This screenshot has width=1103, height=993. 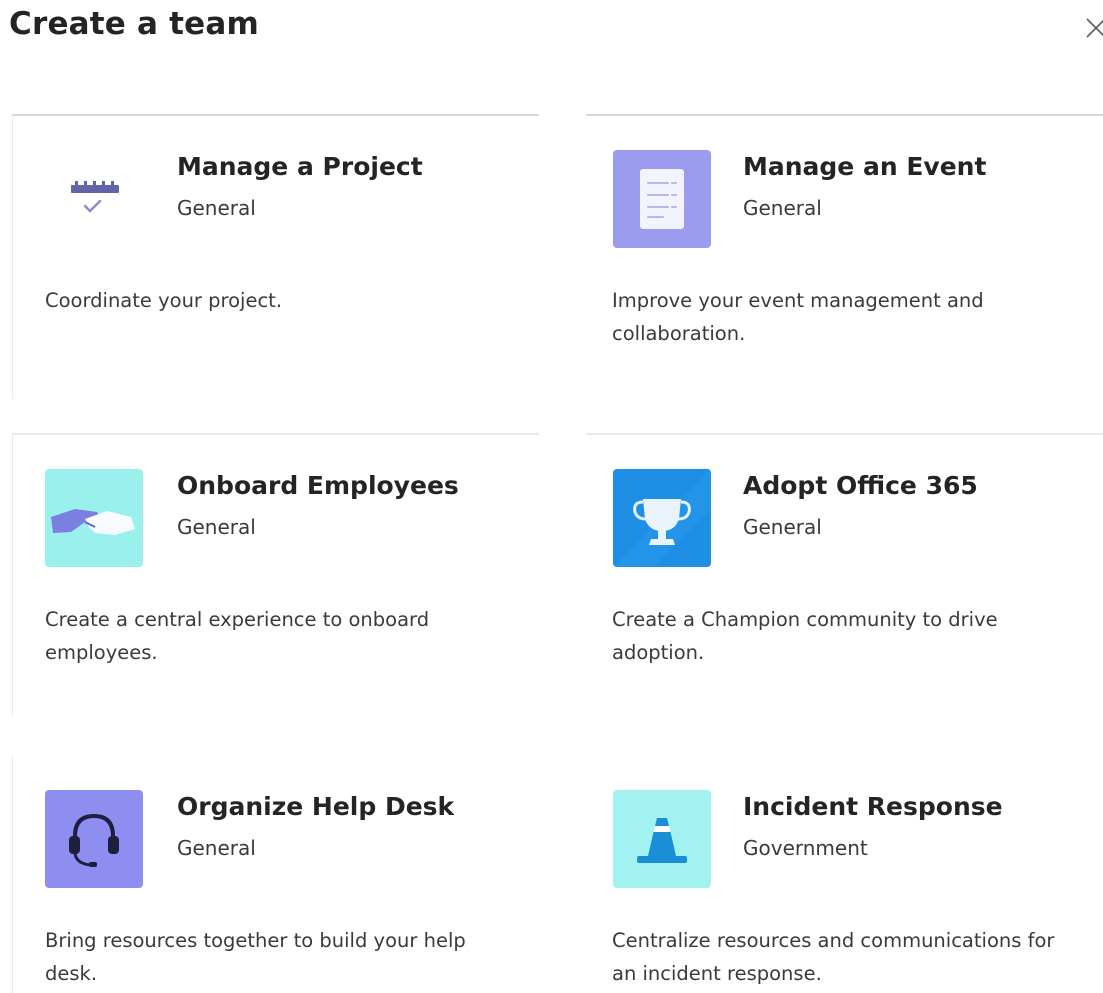 I want to click on traffic-cone-icon, so click(x=662, y=839).